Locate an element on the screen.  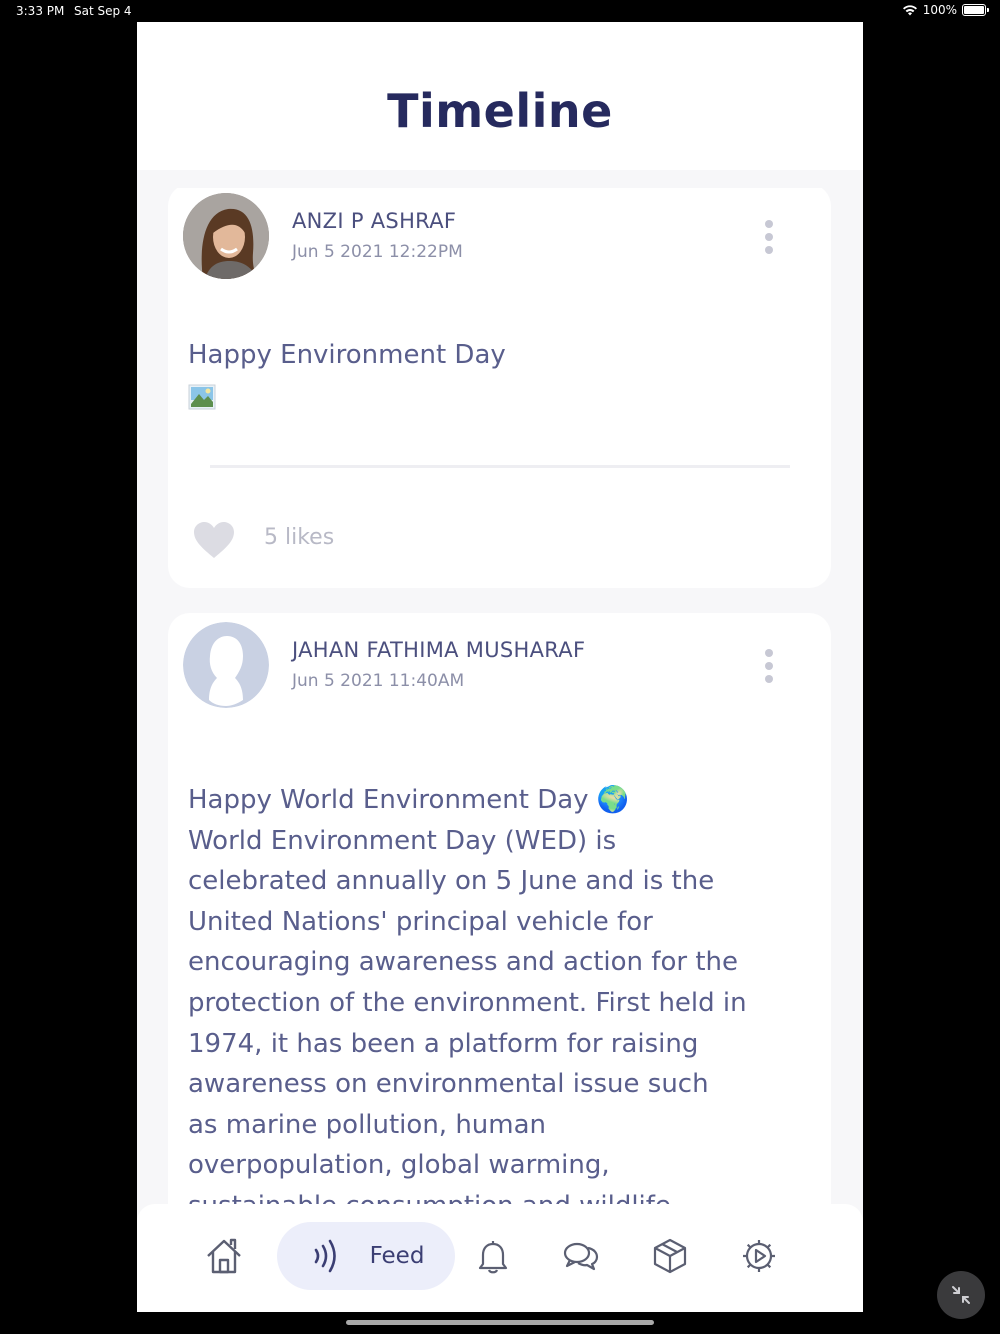
nav-feed: Feed is located at coordinates (366, 1256).